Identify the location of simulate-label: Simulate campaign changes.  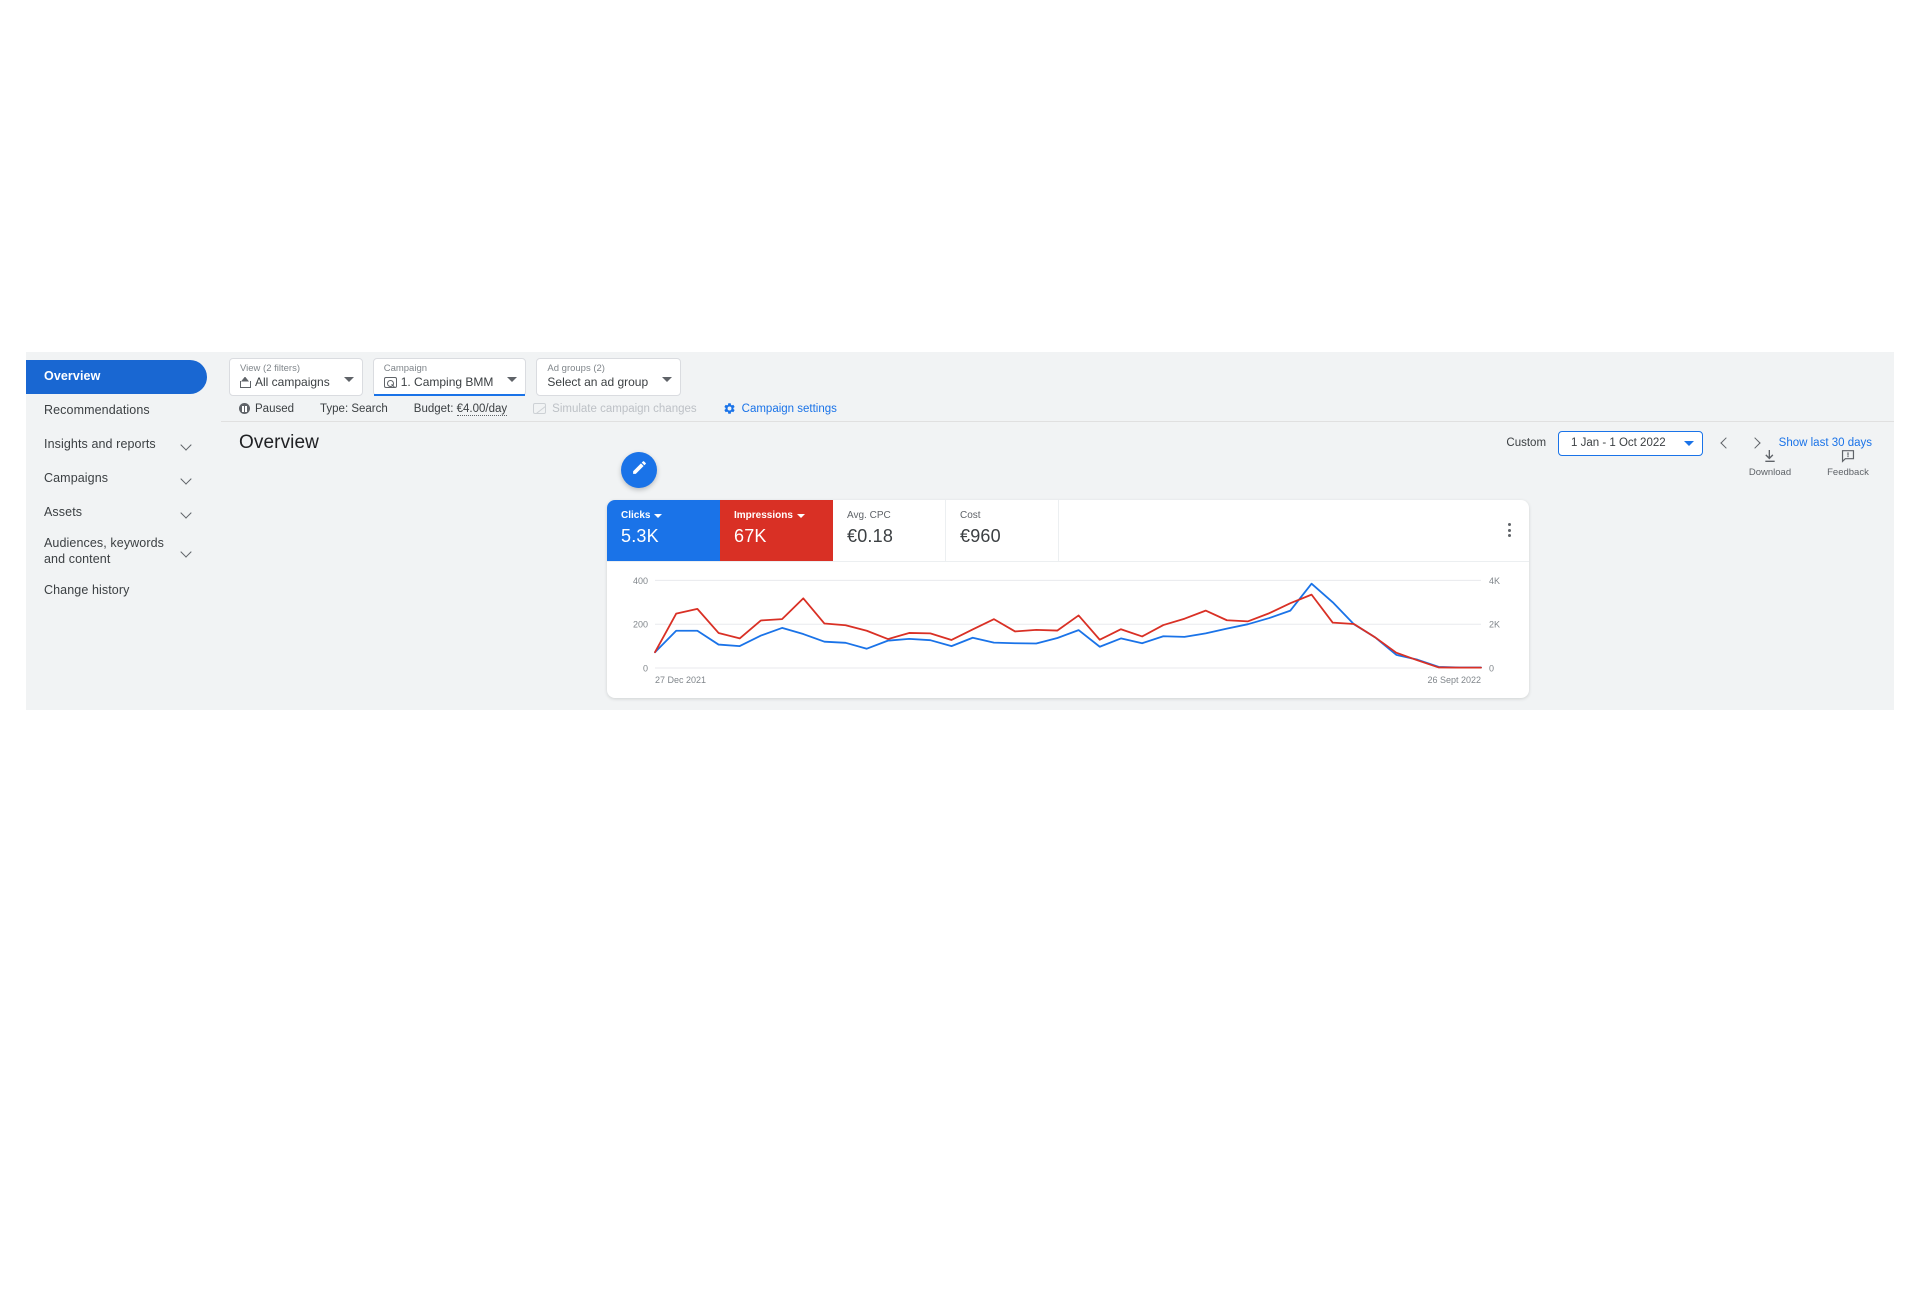
(624, 408).